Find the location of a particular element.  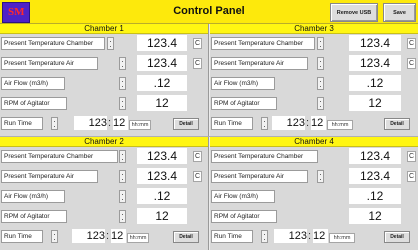

air-flow-label: Air Flow (m3/h) is located at coordinates (33, 83).